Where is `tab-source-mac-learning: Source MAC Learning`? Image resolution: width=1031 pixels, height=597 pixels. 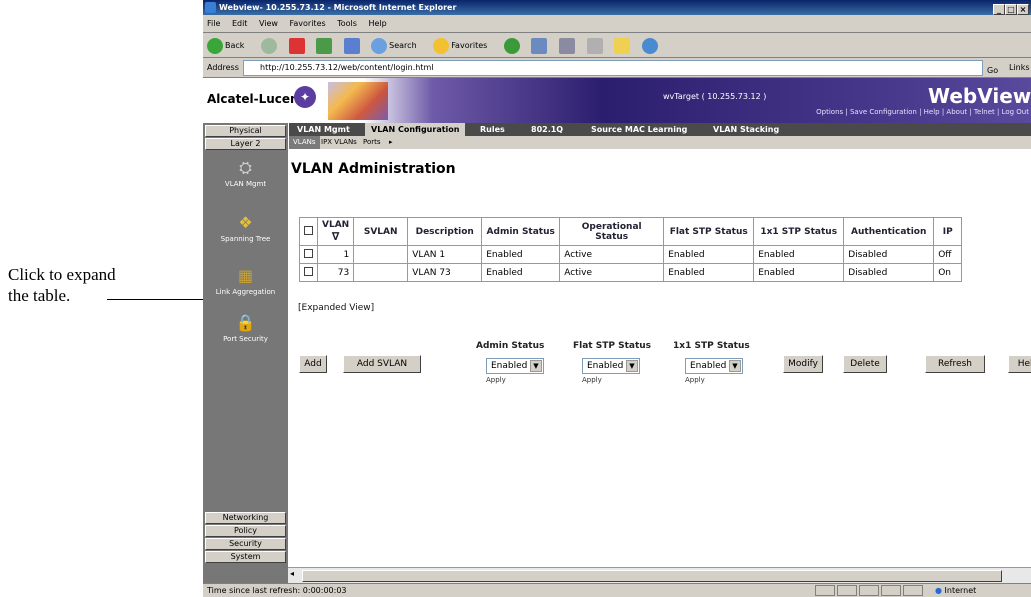
tab-source-mac-learning: Source MAC Learning is located at coordinates (639, 129).